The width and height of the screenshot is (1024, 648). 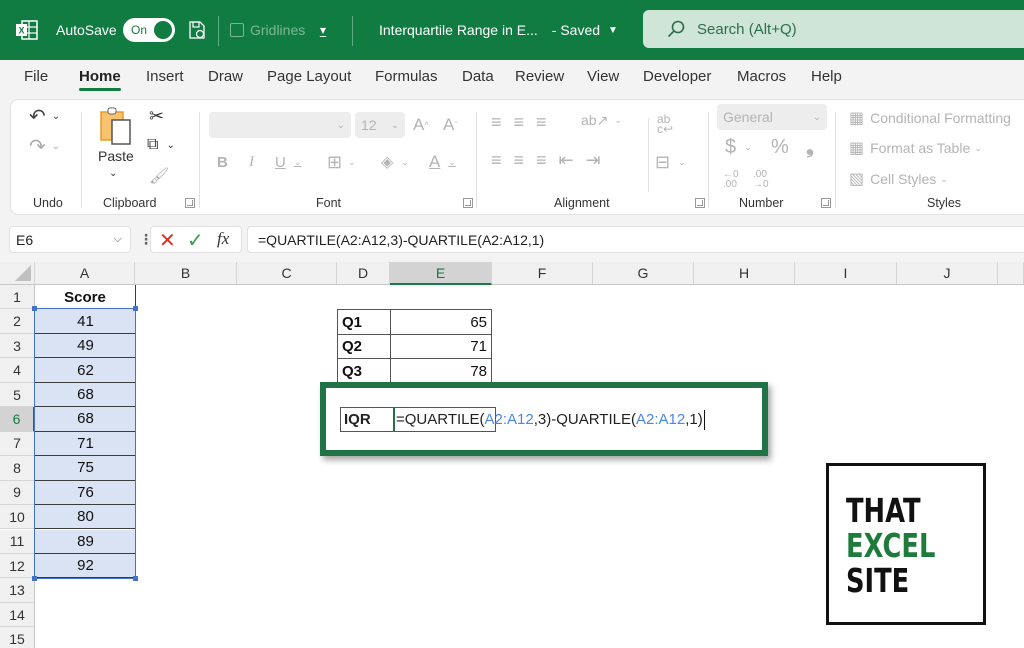 What do you see at coordinates (826, 203) in the screenshot?
I see `number-launcher-icon` at bounding box center [826, 203].